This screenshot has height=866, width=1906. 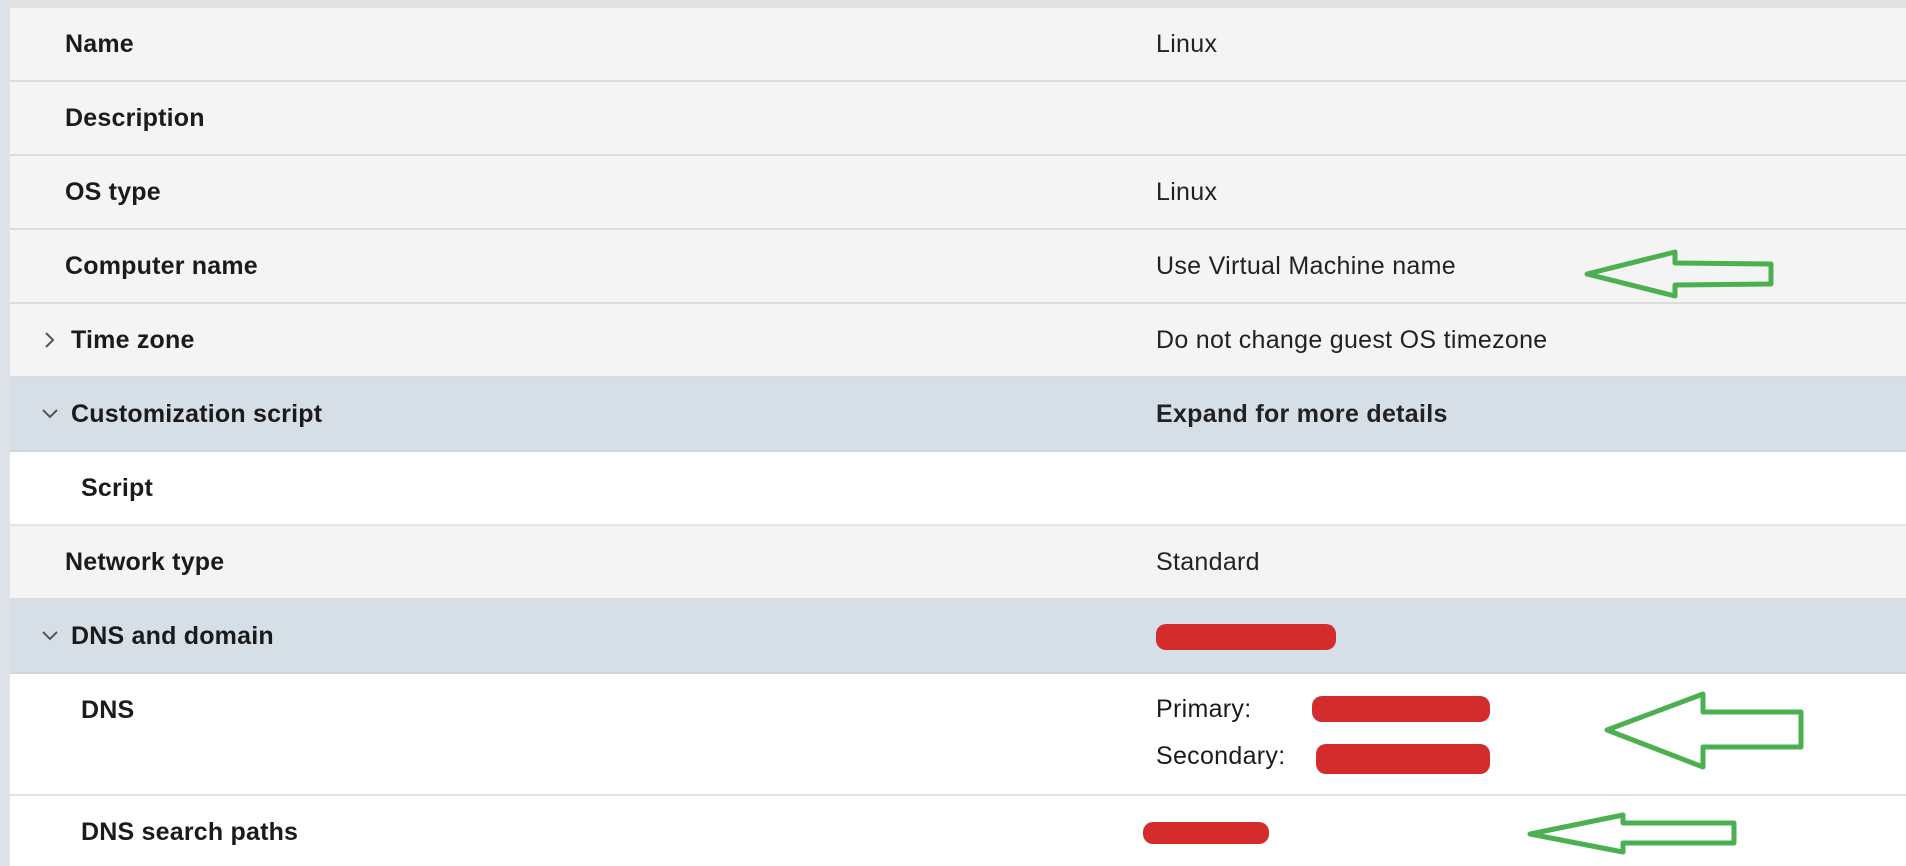 I want to click on chevron-right-icon, so click(x=50, y=340).